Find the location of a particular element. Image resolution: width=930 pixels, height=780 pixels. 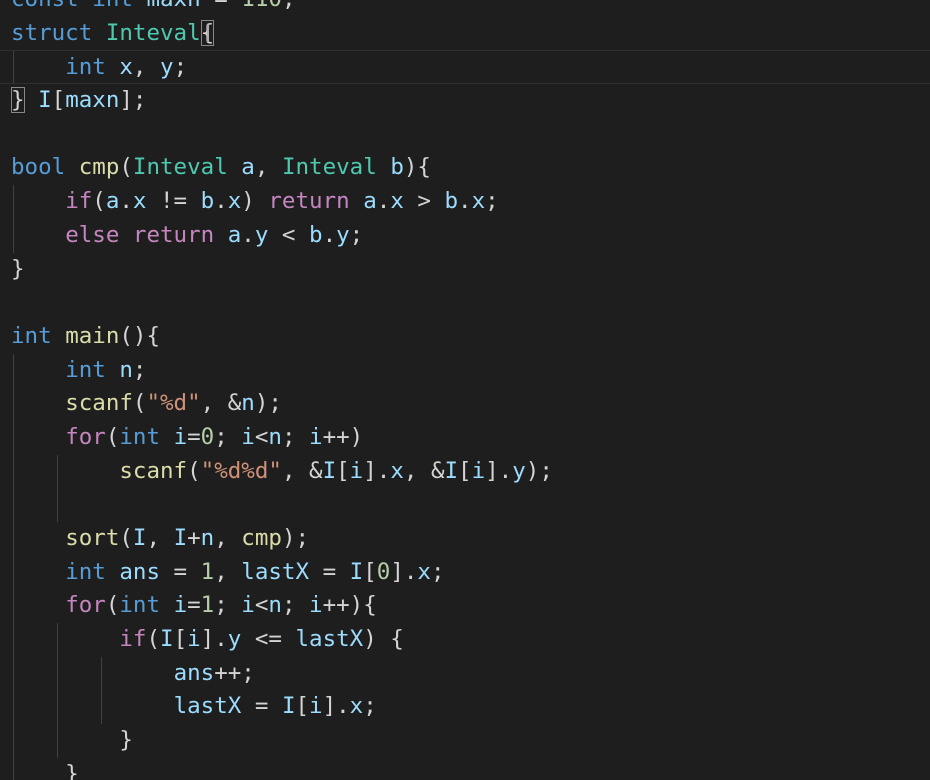

code-line: for(int i=0; i<n; i++) is located at coordinates (465, 437).